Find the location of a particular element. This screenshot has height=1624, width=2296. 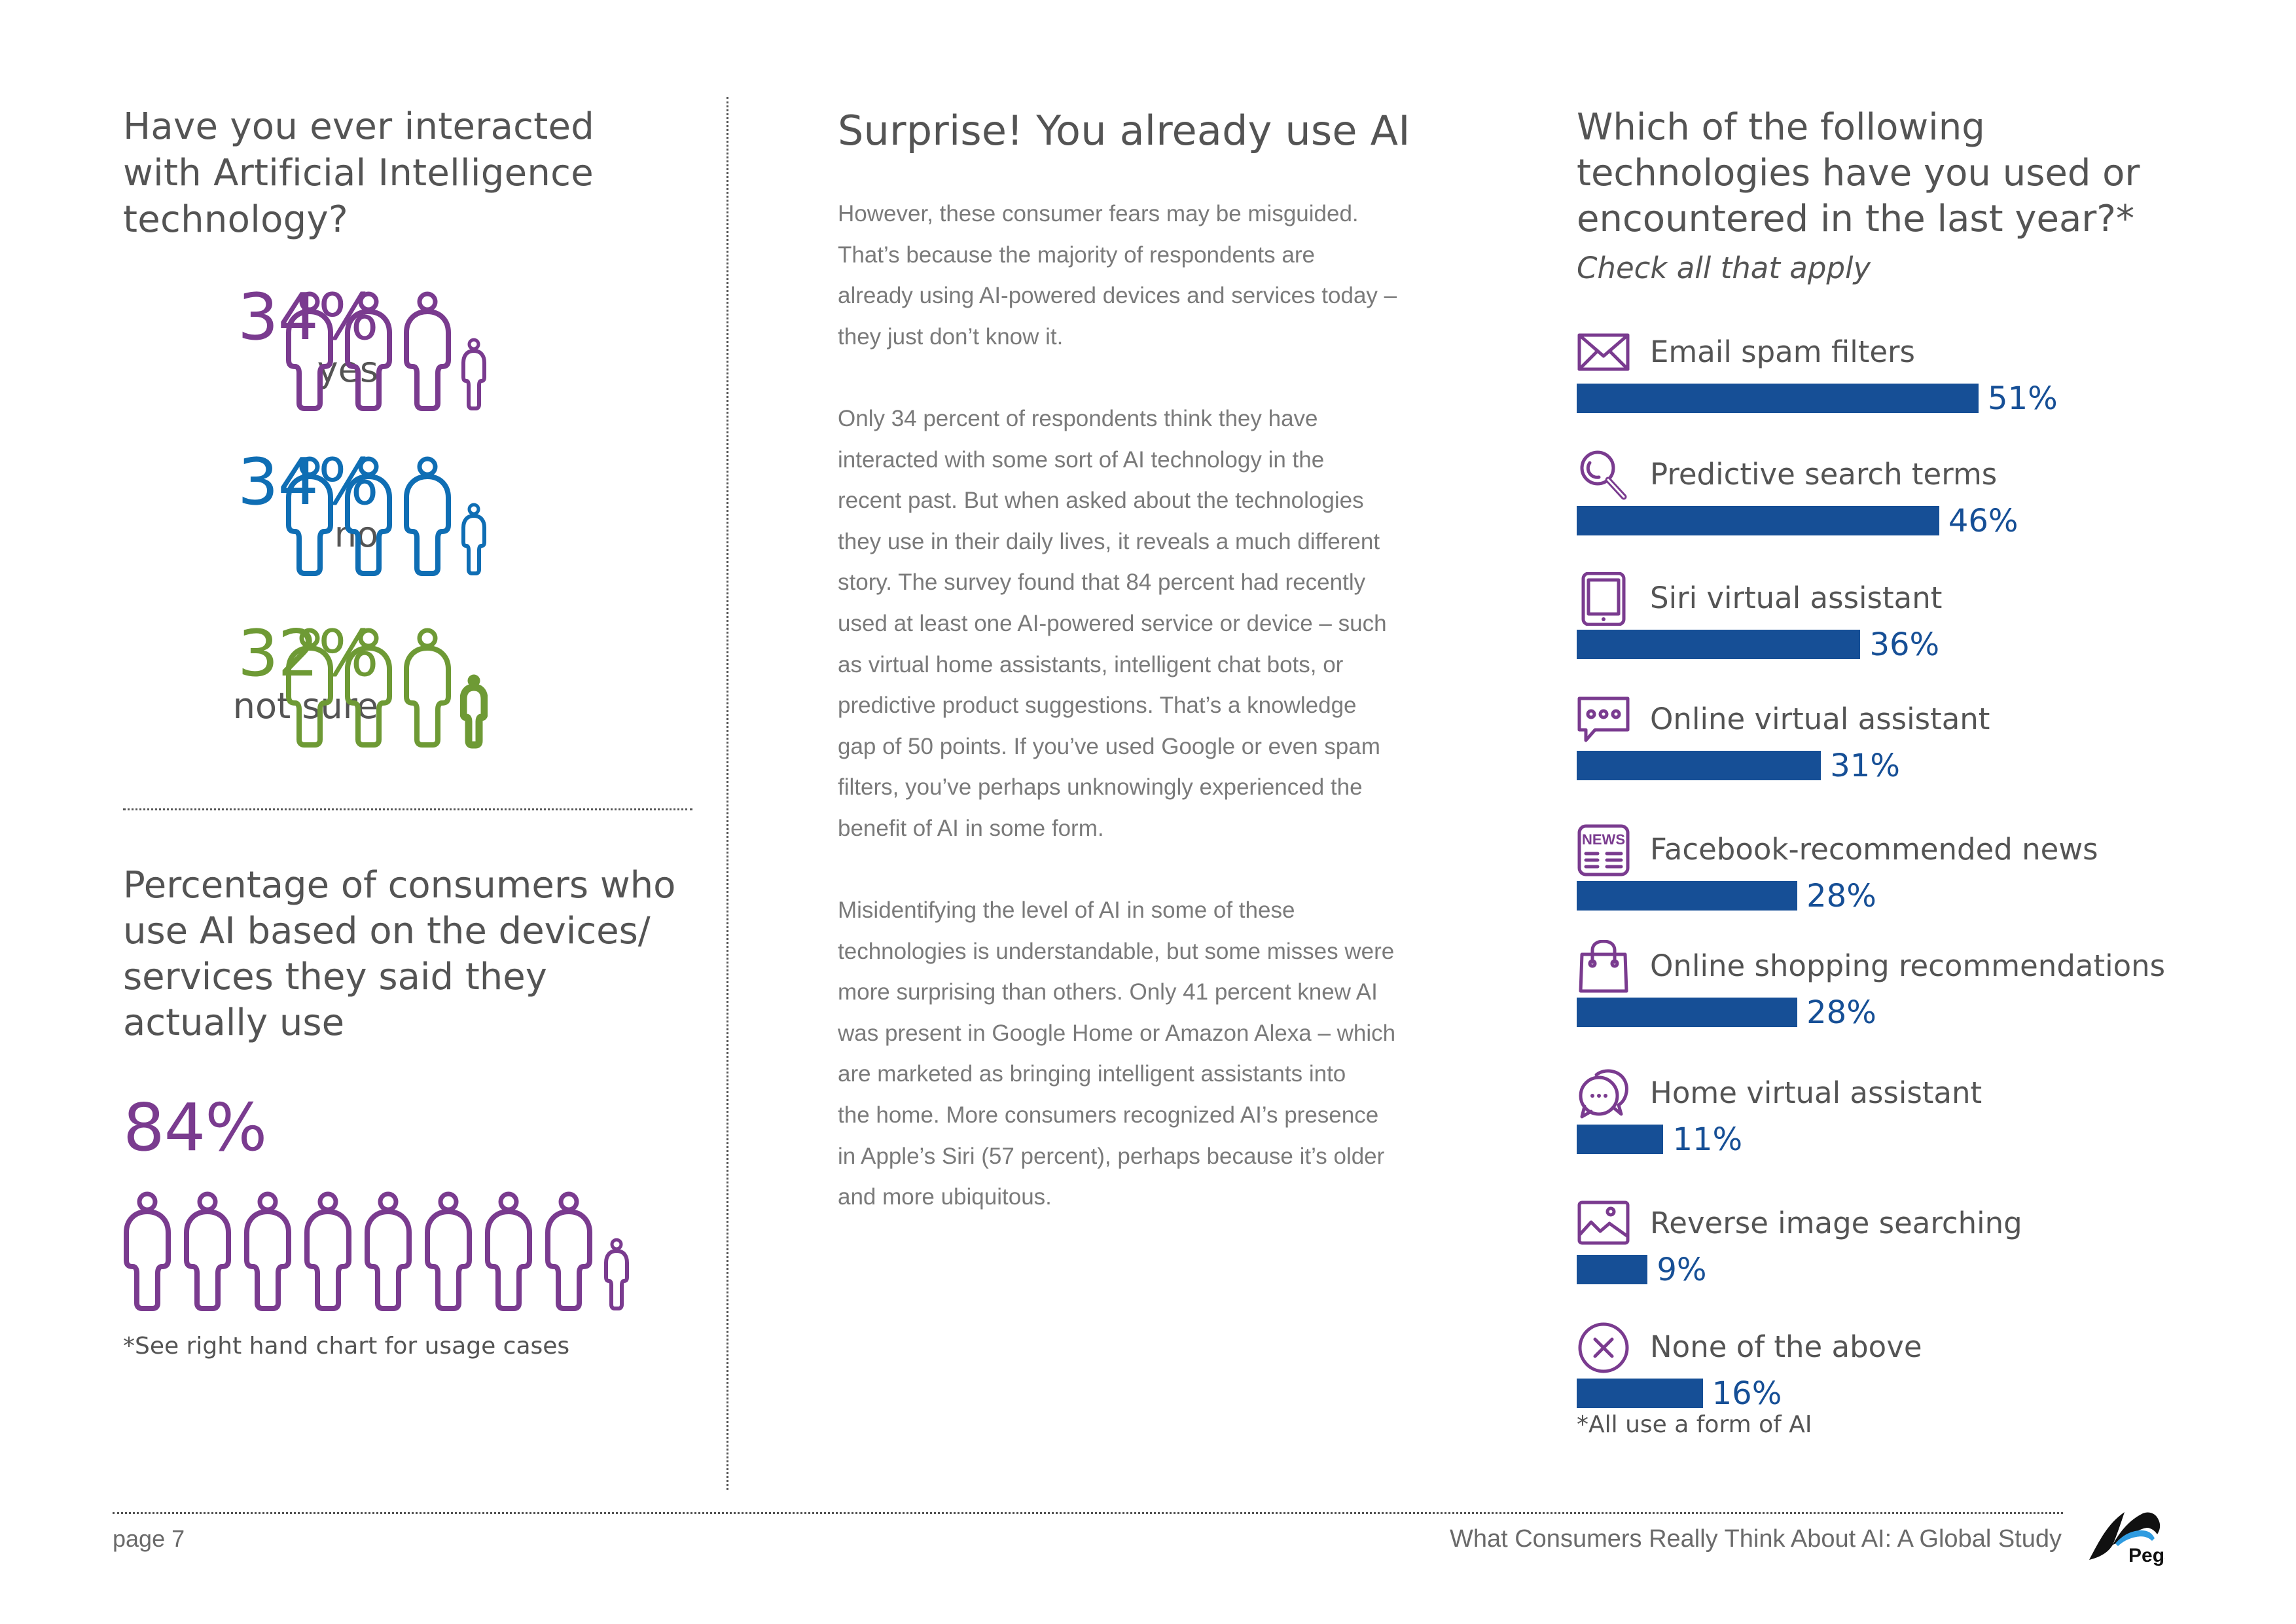

title-line: services they said they is located at coordinates (335, 977).